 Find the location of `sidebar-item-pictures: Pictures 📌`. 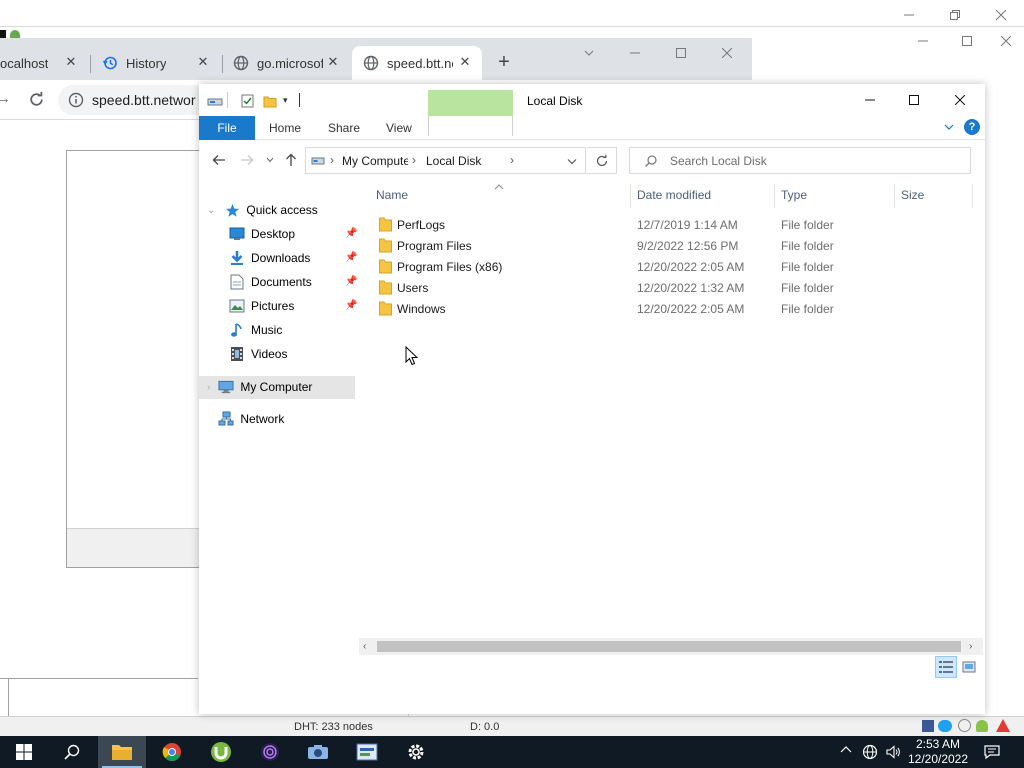

sidebar-item-pictures: Pictures 📌 is located at coordinates (293, 306).